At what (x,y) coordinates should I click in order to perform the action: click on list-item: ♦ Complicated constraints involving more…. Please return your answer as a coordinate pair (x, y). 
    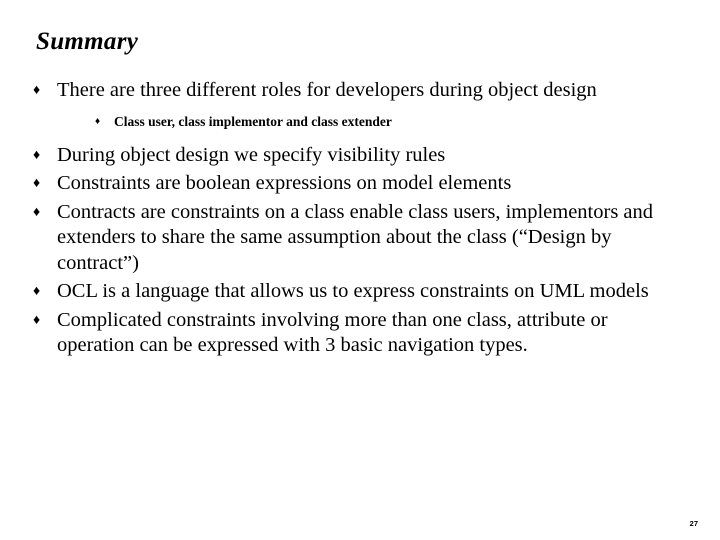
    Looking at the image, I should click on (360, 333).